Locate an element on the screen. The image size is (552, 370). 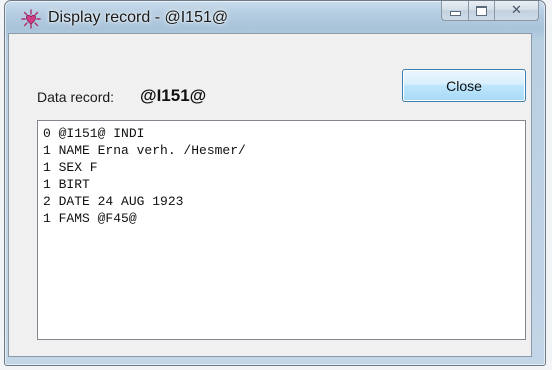
caption-buttons: ✕ is located at coordinates (490, 11).